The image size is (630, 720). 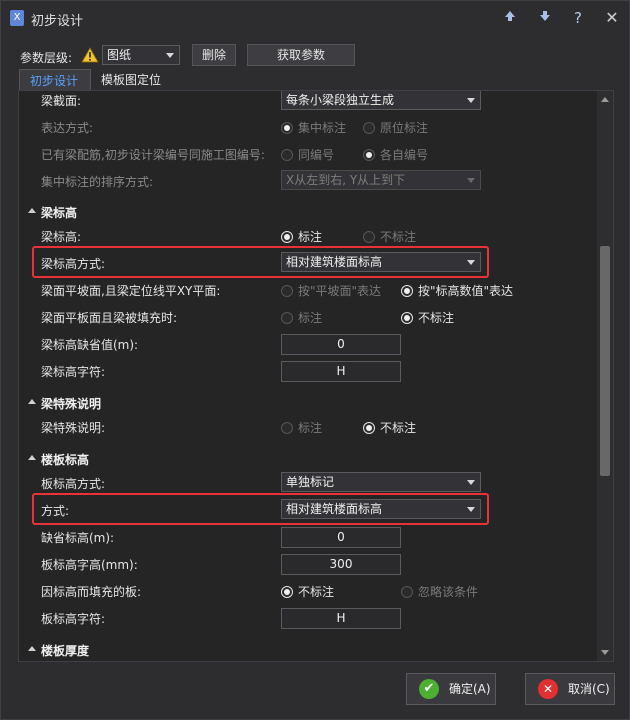 What do you see at coordinates (341, 564) in the screenshot?
I see `slab-char-height-input: 300` at bounding box center [341, 564].